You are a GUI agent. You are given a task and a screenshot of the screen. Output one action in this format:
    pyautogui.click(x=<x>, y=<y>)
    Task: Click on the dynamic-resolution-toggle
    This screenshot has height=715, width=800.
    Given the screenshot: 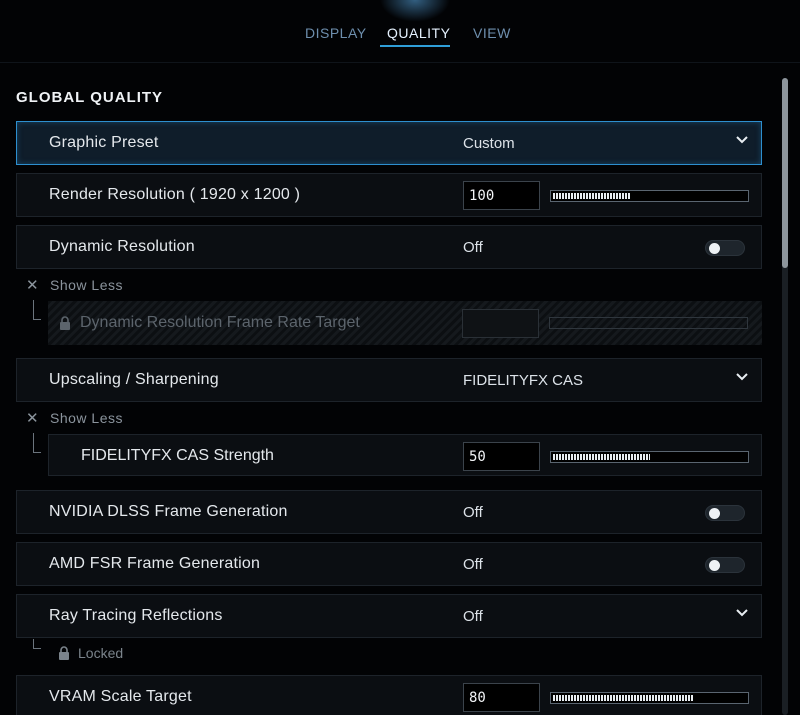 What is the action you would take?
    pyautogui.click(x=725, y=248)
    